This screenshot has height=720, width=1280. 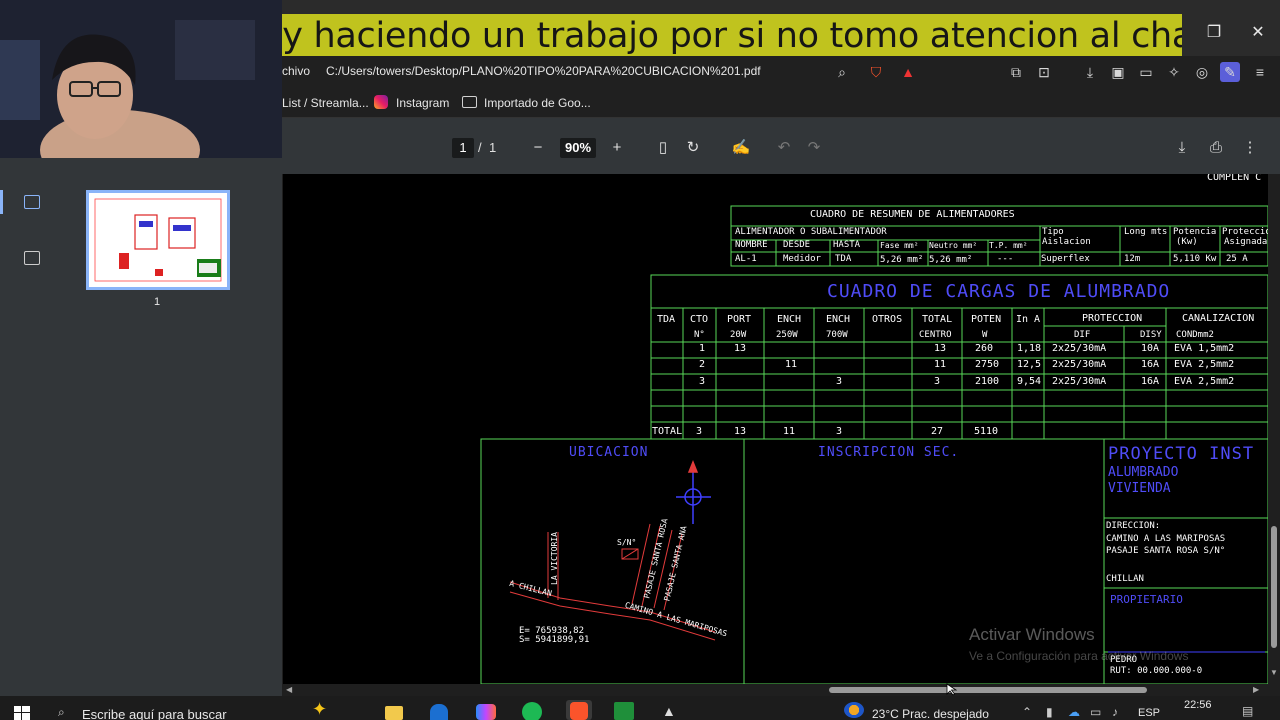 What do you see at coordinates (1237, 259) in the screenshot?
I see `summary-r-proteccion: 25 A` at bounding box center [1237, 259].